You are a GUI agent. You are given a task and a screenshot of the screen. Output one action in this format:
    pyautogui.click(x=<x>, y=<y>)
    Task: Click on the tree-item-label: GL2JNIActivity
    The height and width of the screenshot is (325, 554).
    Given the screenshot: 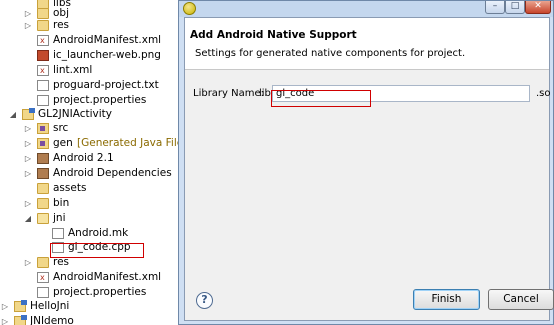 What is the action you would take?
    pyautogui.click(x=75, y=114)
    